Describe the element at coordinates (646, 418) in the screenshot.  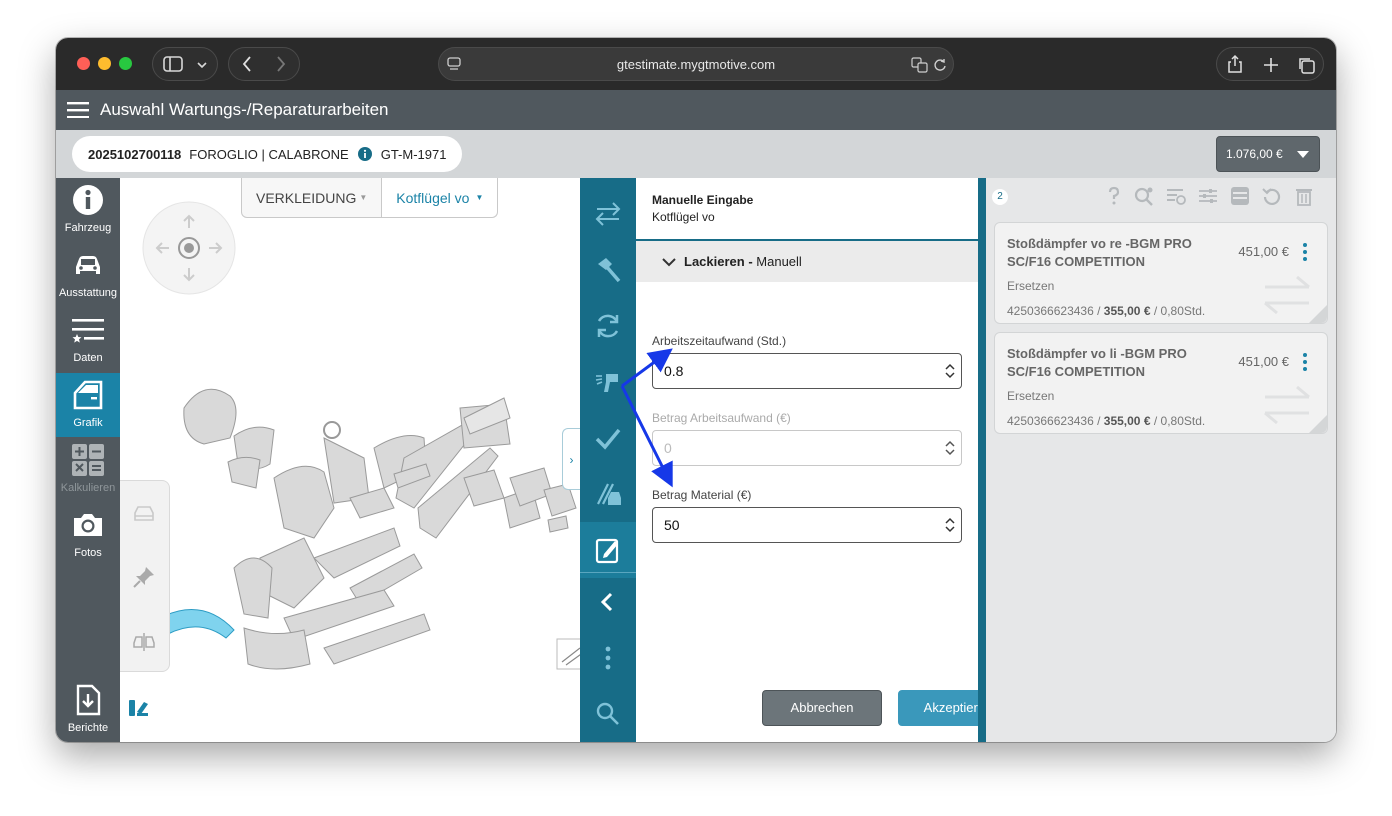
I see `annotation-arrows` at that location.